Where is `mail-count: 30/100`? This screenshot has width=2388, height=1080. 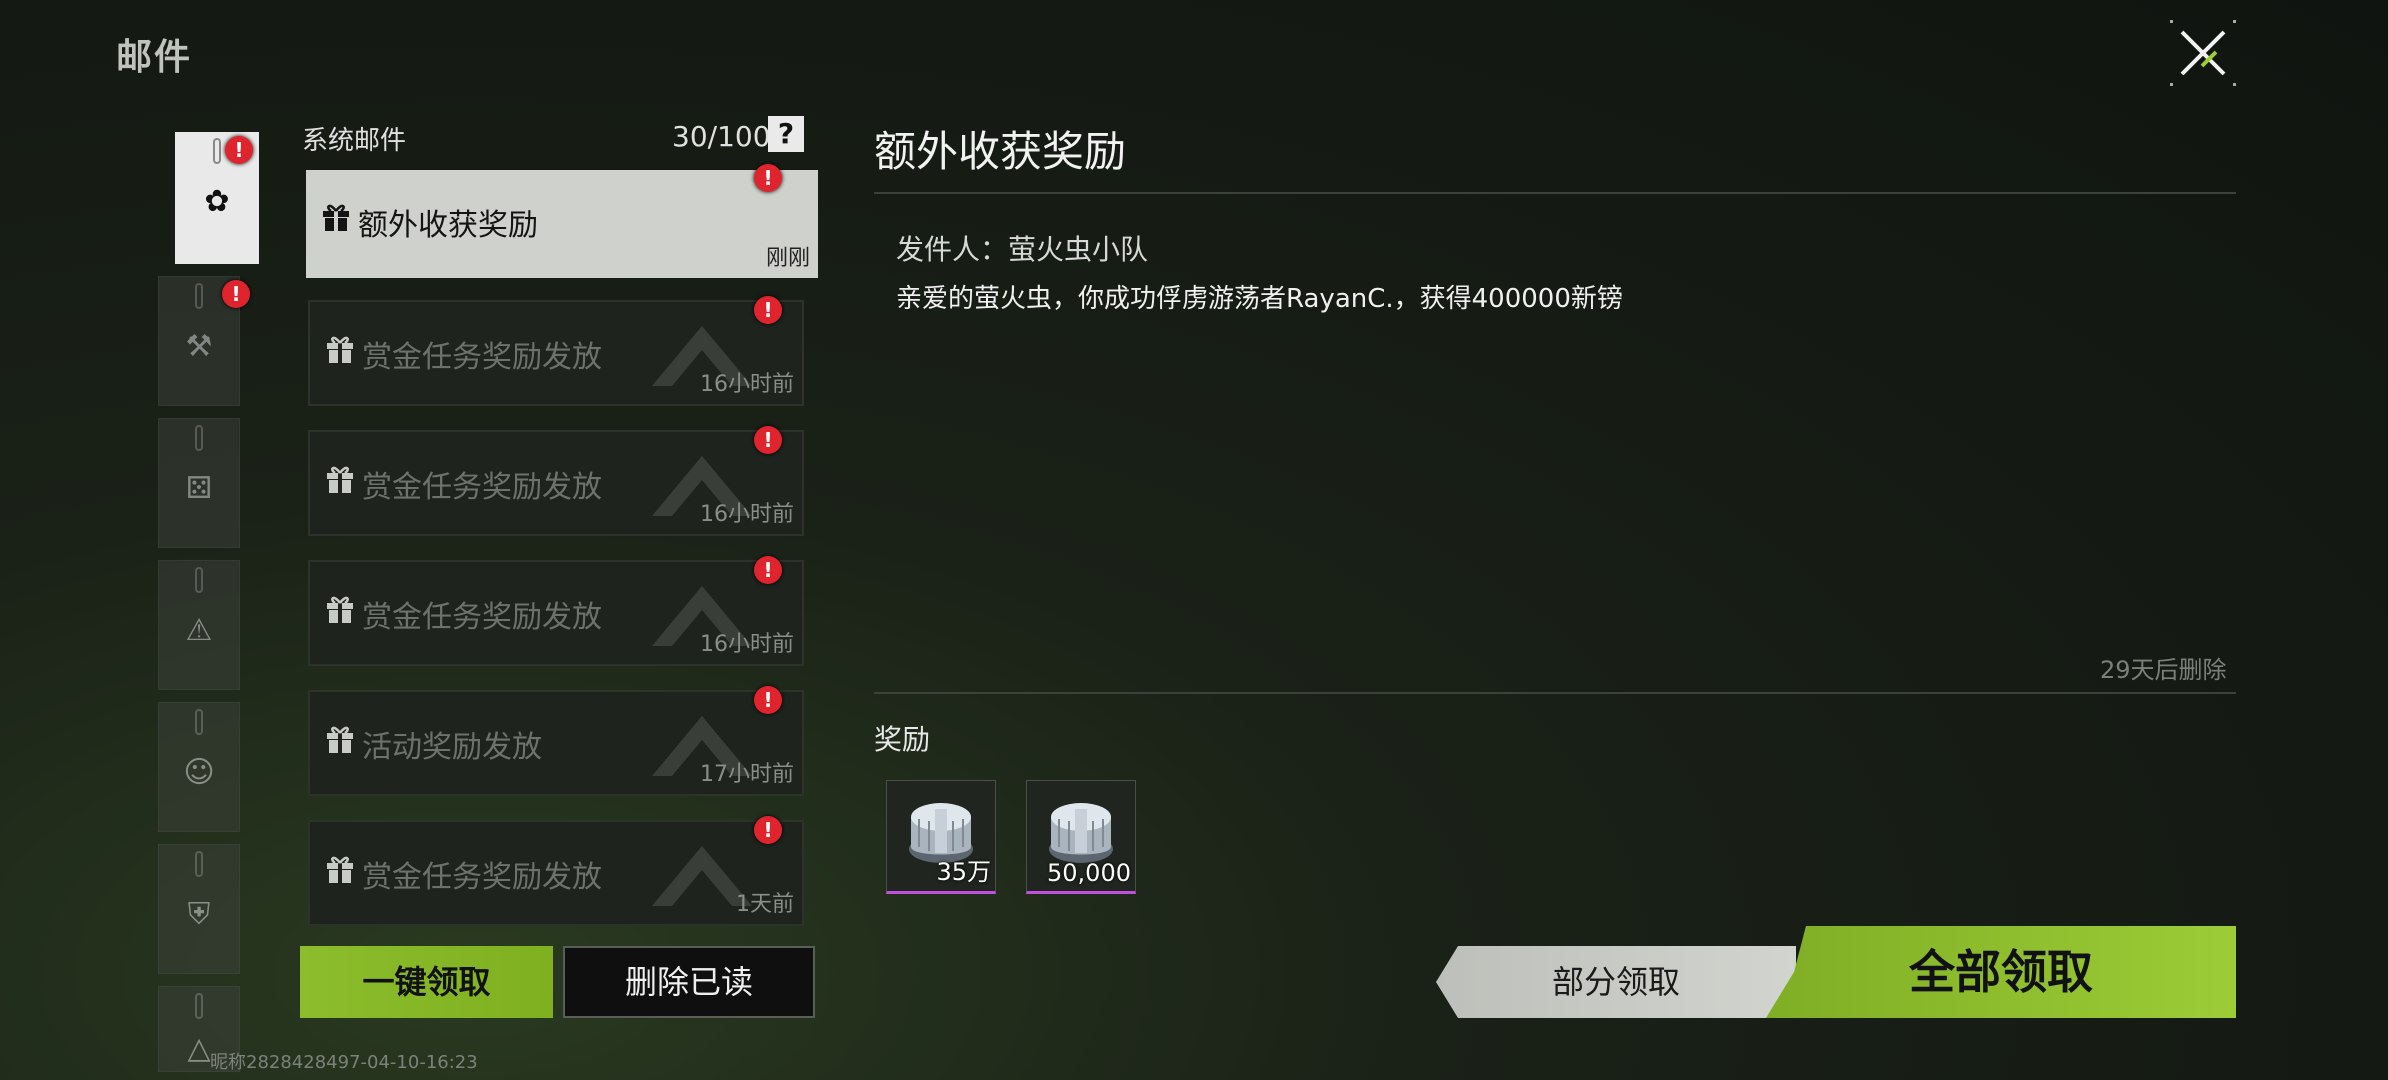 mail-count: 30/100 is located at coordinates (721, 136).